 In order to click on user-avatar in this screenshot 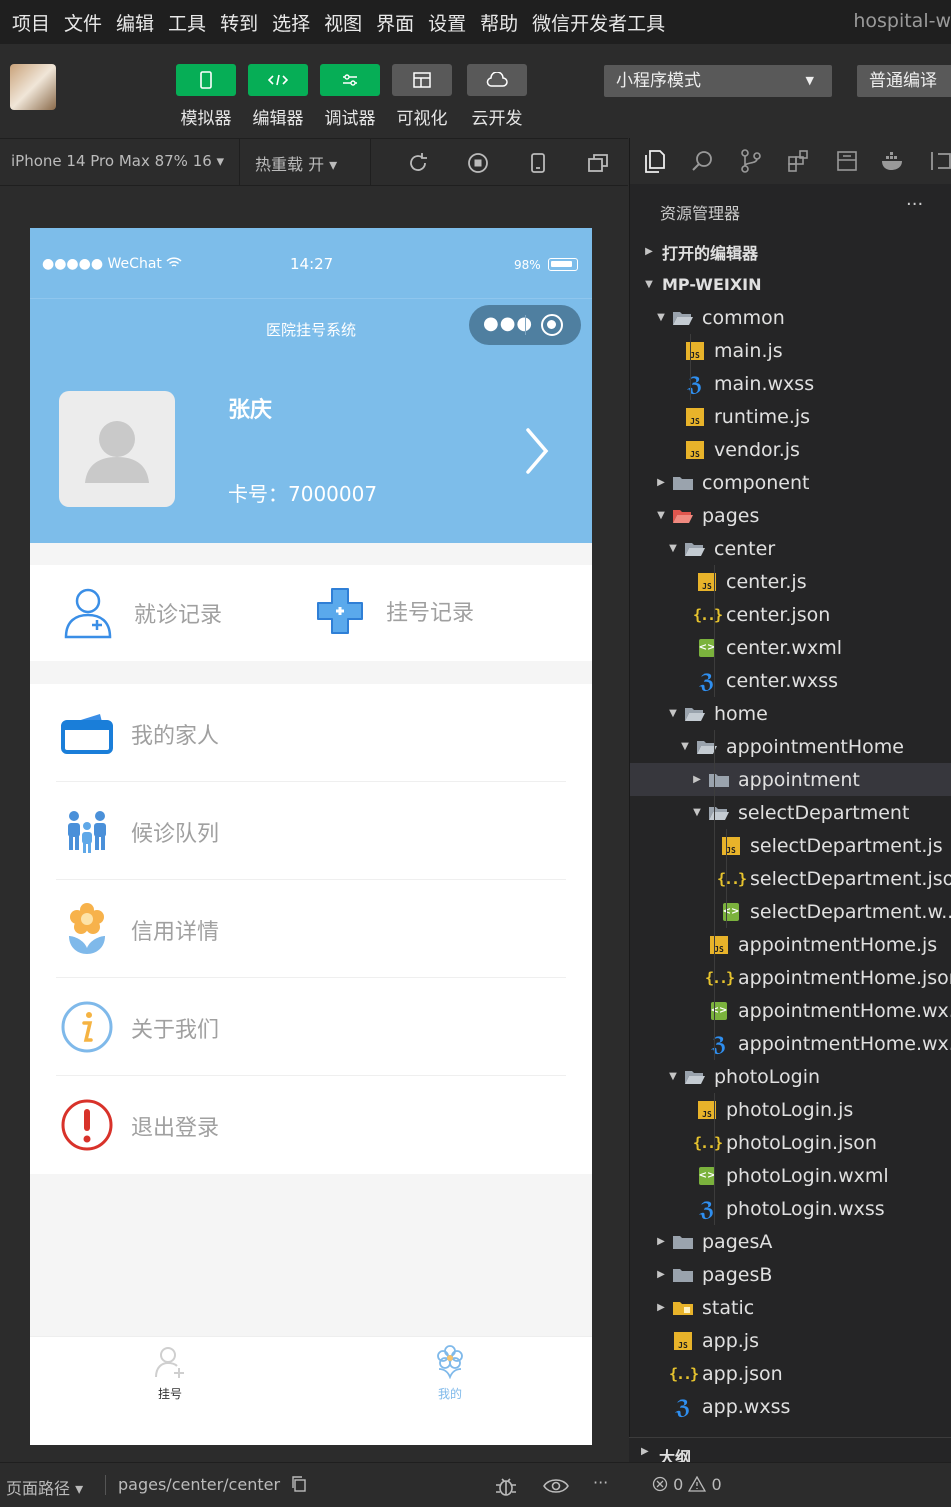, I will do `click(33, 87)`.